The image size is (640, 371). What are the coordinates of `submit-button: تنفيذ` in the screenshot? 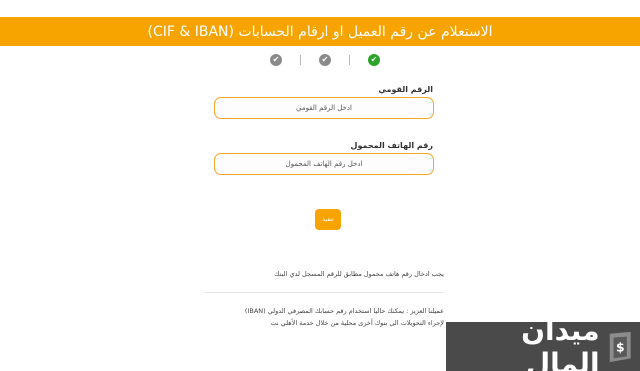 It's located at (328, 219).